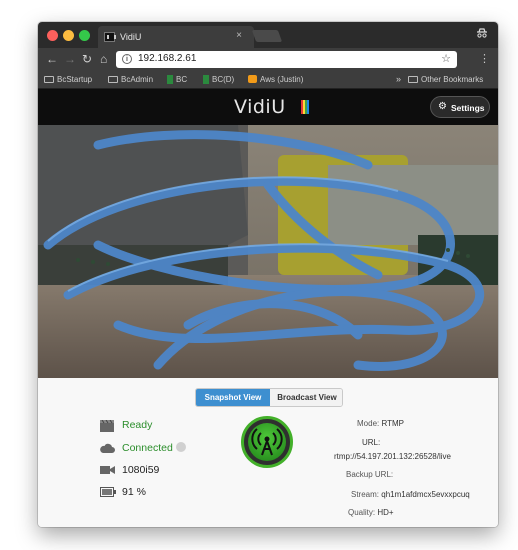  I want to click on stream-row: Stream: qh1m1afdmcx5evxxpcuq, so click(410, 494).